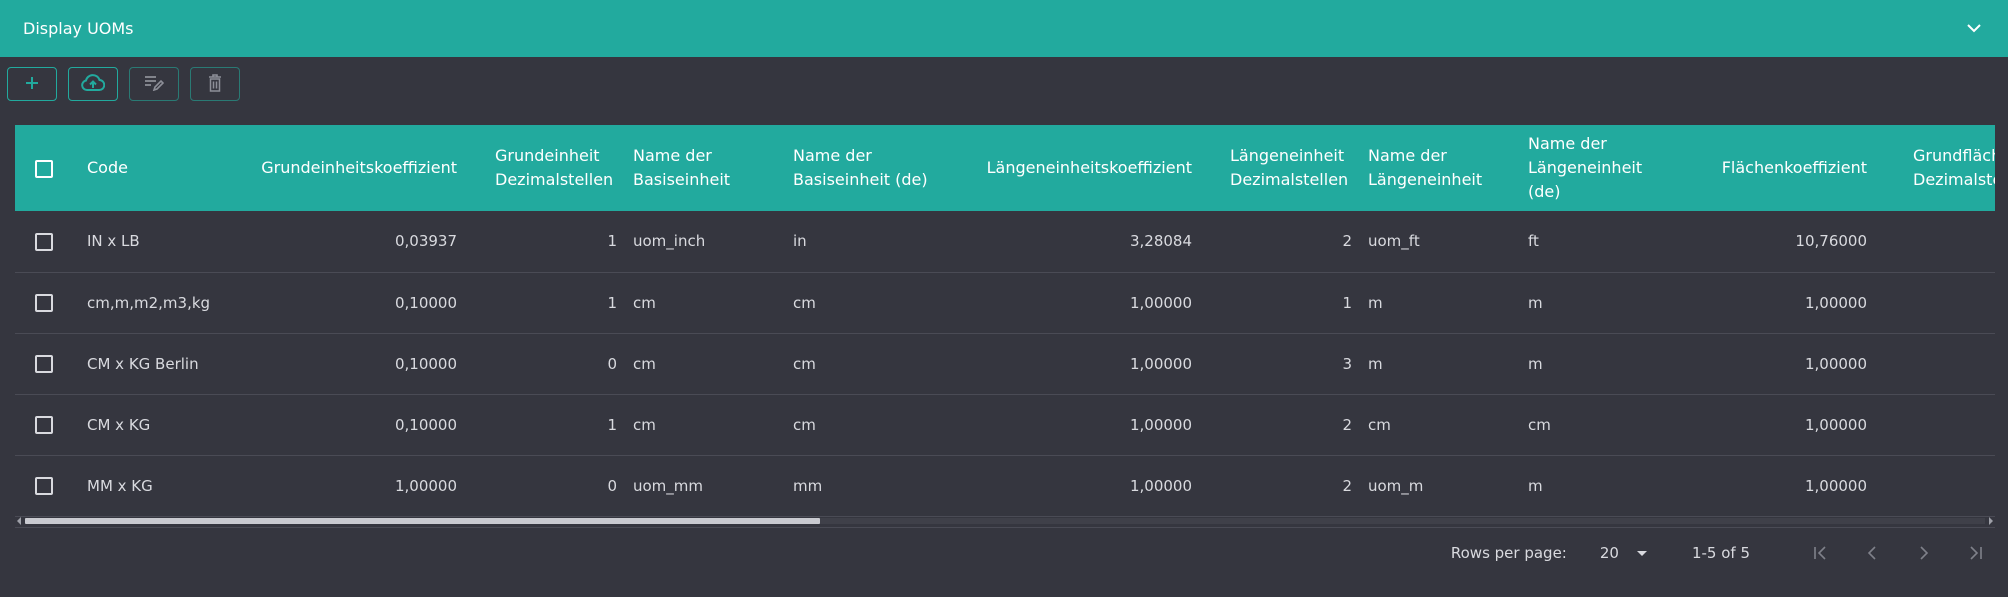 The width and height of the screenshot is (2008, 597). I want to click on cell-code: CM x KG, so click(119, 424).